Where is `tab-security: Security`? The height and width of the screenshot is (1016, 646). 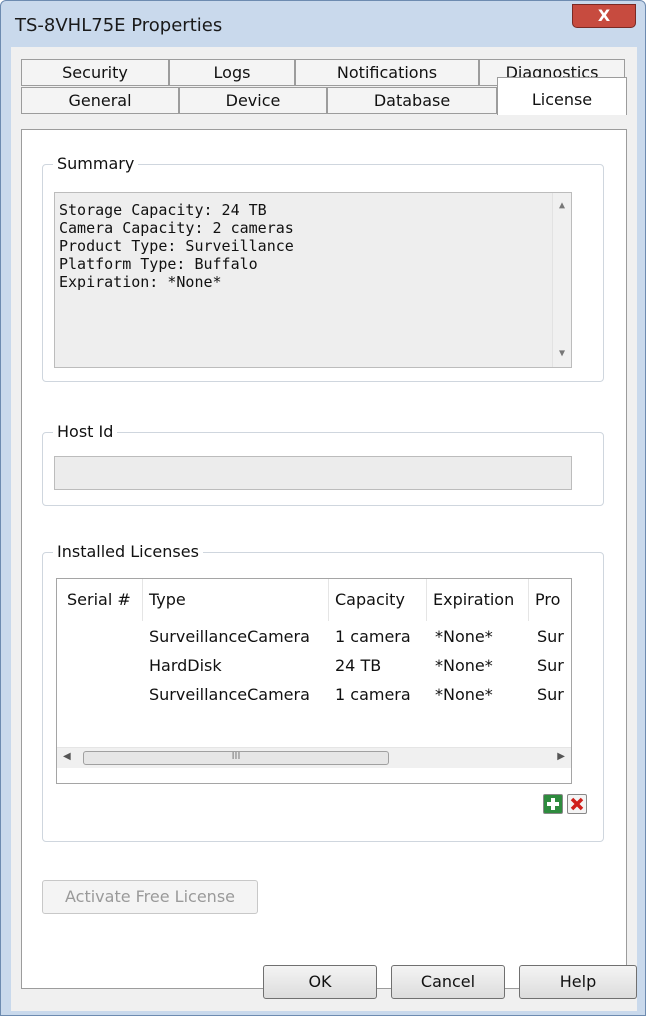
tab-security: Security is located at coordinates (95, 72).